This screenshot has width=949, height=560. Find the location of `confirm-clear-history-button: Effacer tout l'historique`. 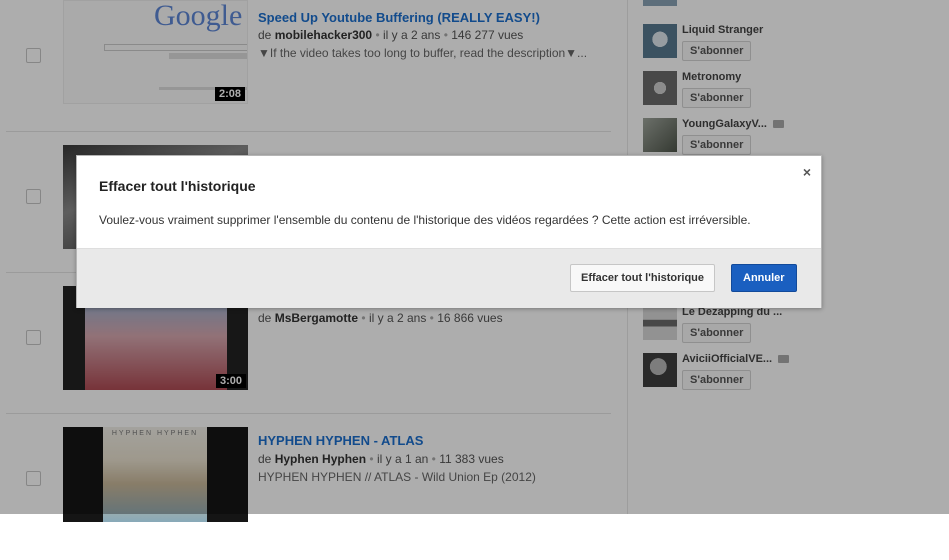

confirm-clear-history-button: Effacer tout l'historique is located at coordinates (643, 278).